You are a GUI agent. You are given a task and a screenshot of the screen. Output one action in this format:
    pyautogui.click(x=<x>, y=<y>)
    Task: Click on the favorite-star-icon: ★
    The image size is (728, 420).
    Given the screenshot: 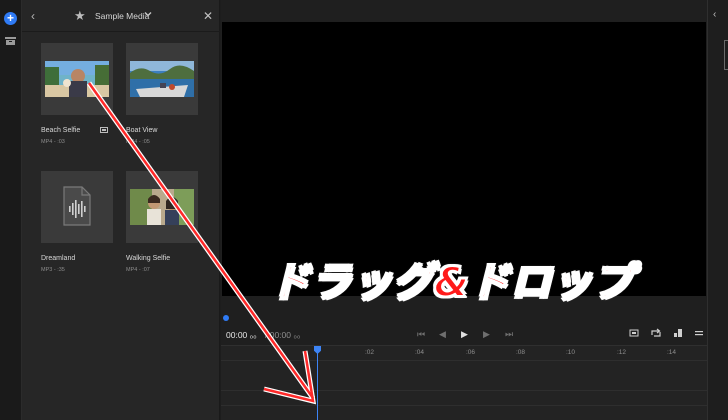 What is the action you would take?
    pyautogui.click(x=80, y=15)
    